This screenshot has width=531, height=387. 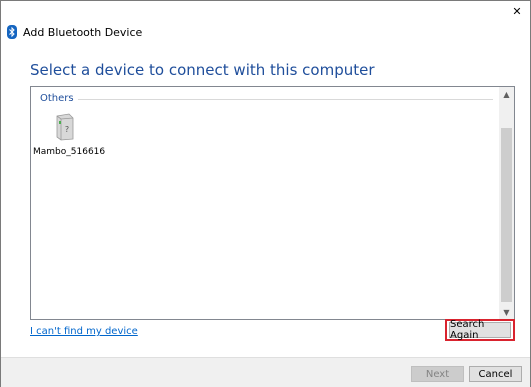 I want to click on footer-bar: Next Cancel, so click(x=265, y=372).